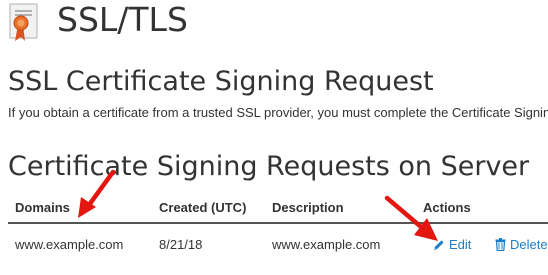 The width and height of the screenshot is (548, 275). I want to click on delete-button: Delete, so click(521, 244).